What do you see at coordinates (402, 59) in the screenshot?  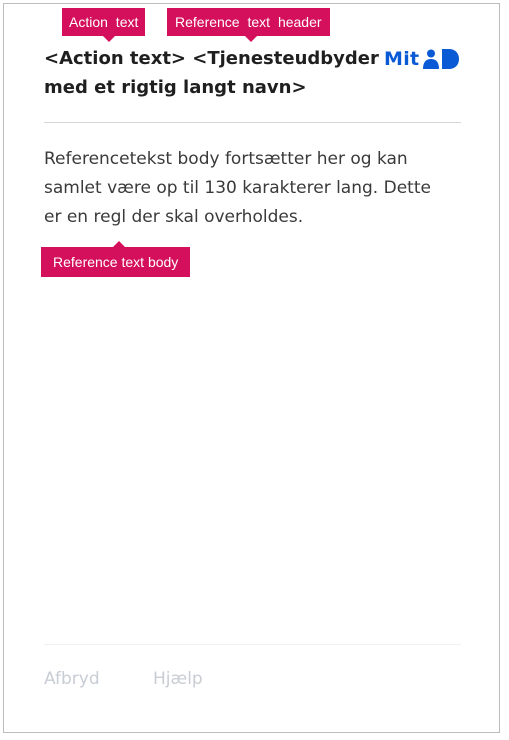 I see `logo-text: Mit` at bounding box center [402, 59].